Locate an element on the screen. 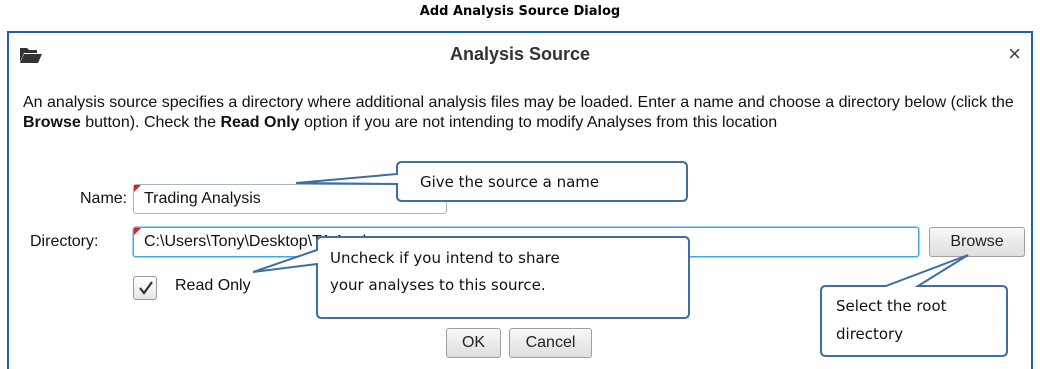  readonly-checkbox is located at coordinates (145, 288).